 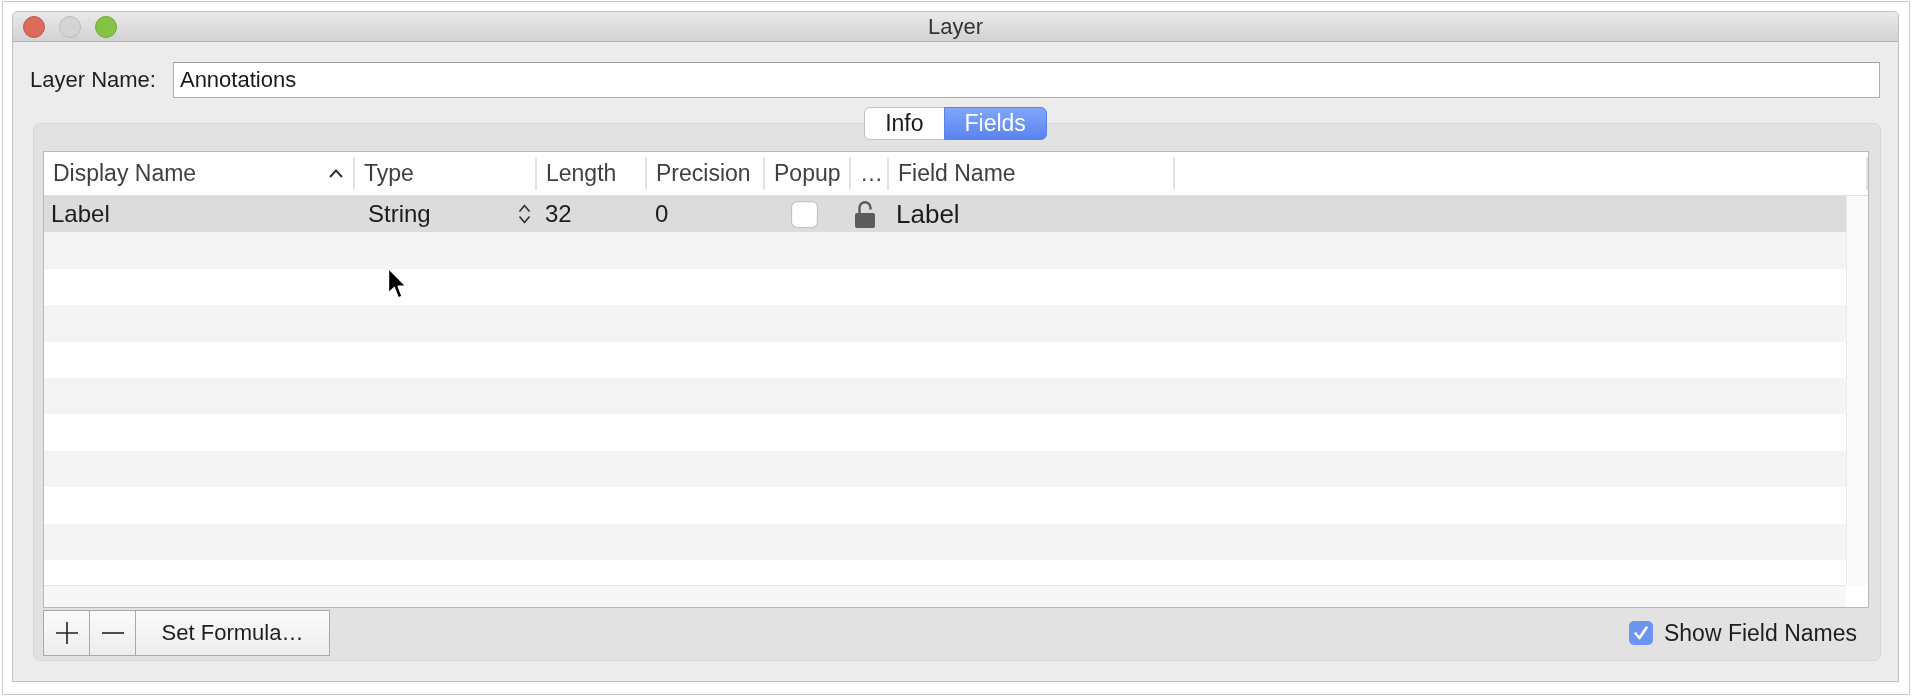 I want to click on add-button, so click(x=66, y=633).